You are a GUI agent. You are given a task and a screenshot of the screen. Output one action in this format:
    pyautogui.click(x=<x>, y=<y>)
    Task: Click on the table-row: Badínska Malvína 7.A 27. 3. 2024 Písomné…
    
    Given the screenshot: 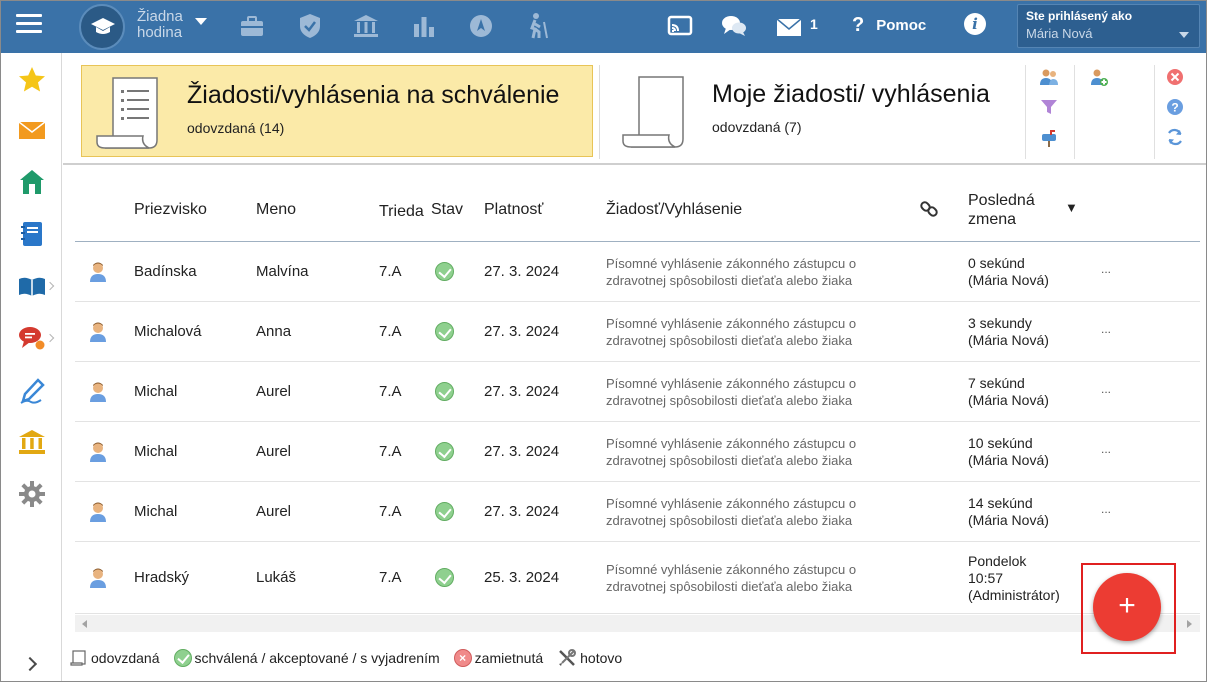 What is the action you would take?
    pyautogui.click(x=637, y=272)
    